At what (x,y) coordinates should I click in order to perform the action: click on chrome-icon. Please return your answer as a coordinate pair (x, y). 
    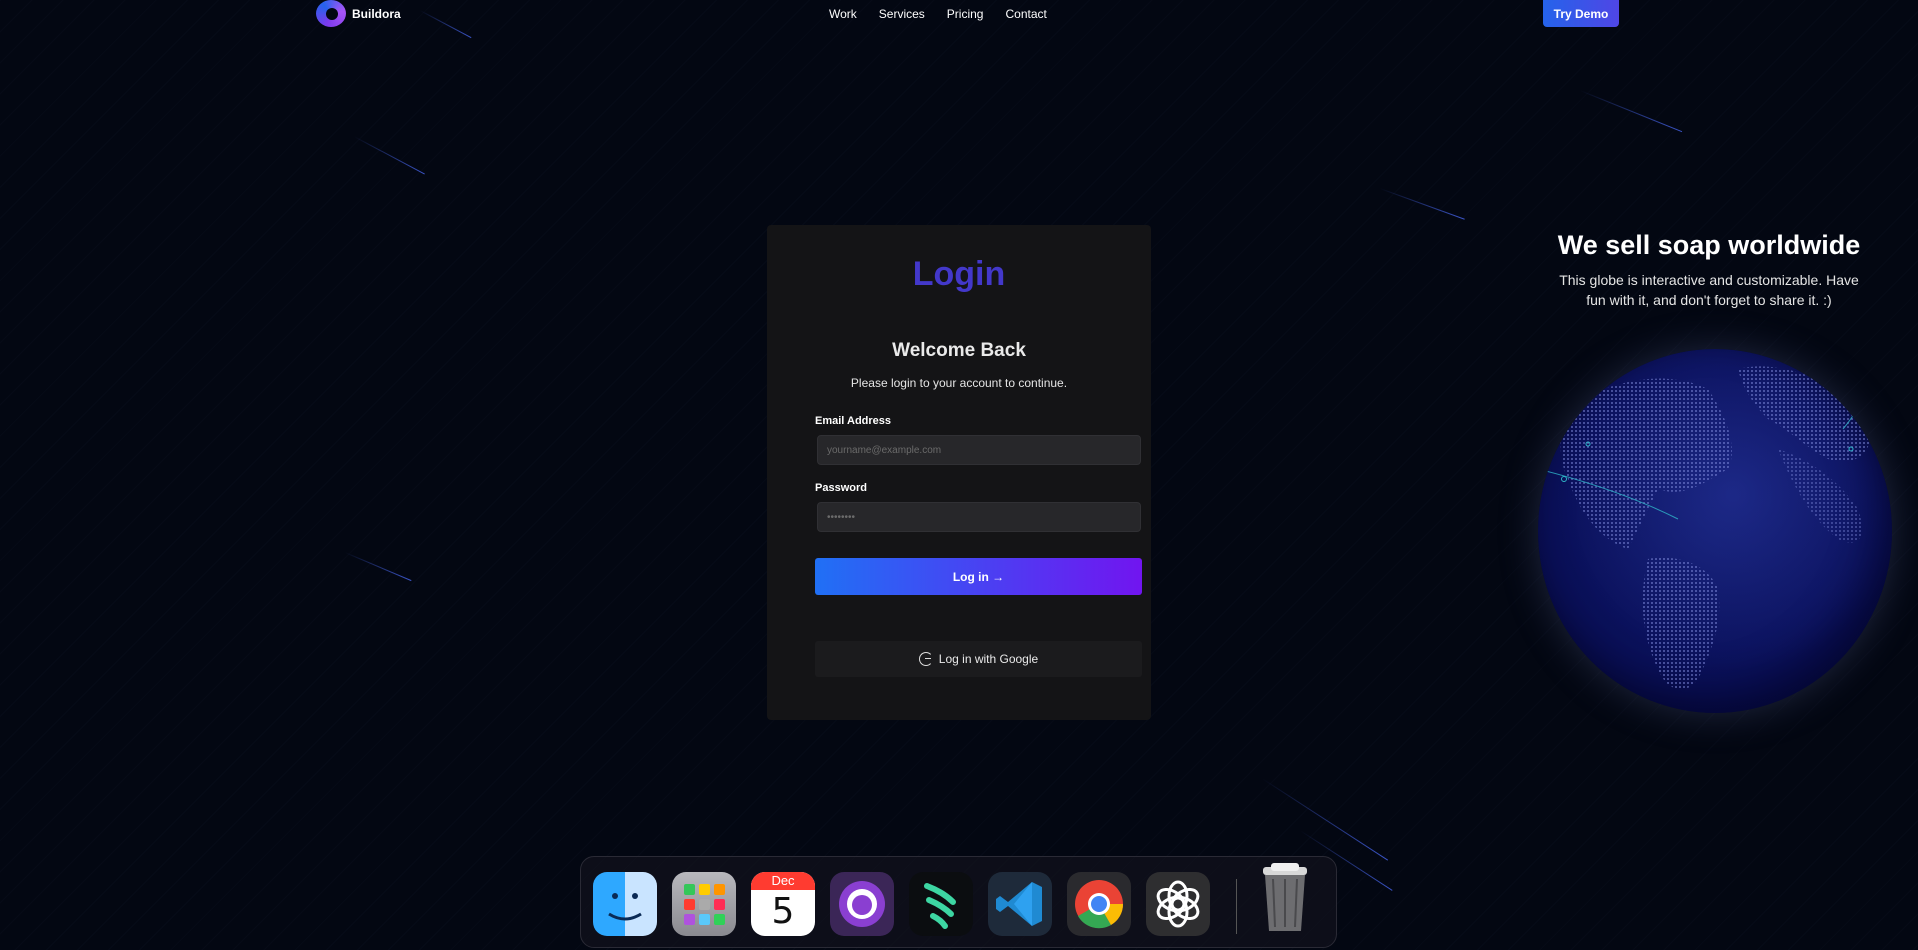
    Looking at the image, I should click on (1099, 904).